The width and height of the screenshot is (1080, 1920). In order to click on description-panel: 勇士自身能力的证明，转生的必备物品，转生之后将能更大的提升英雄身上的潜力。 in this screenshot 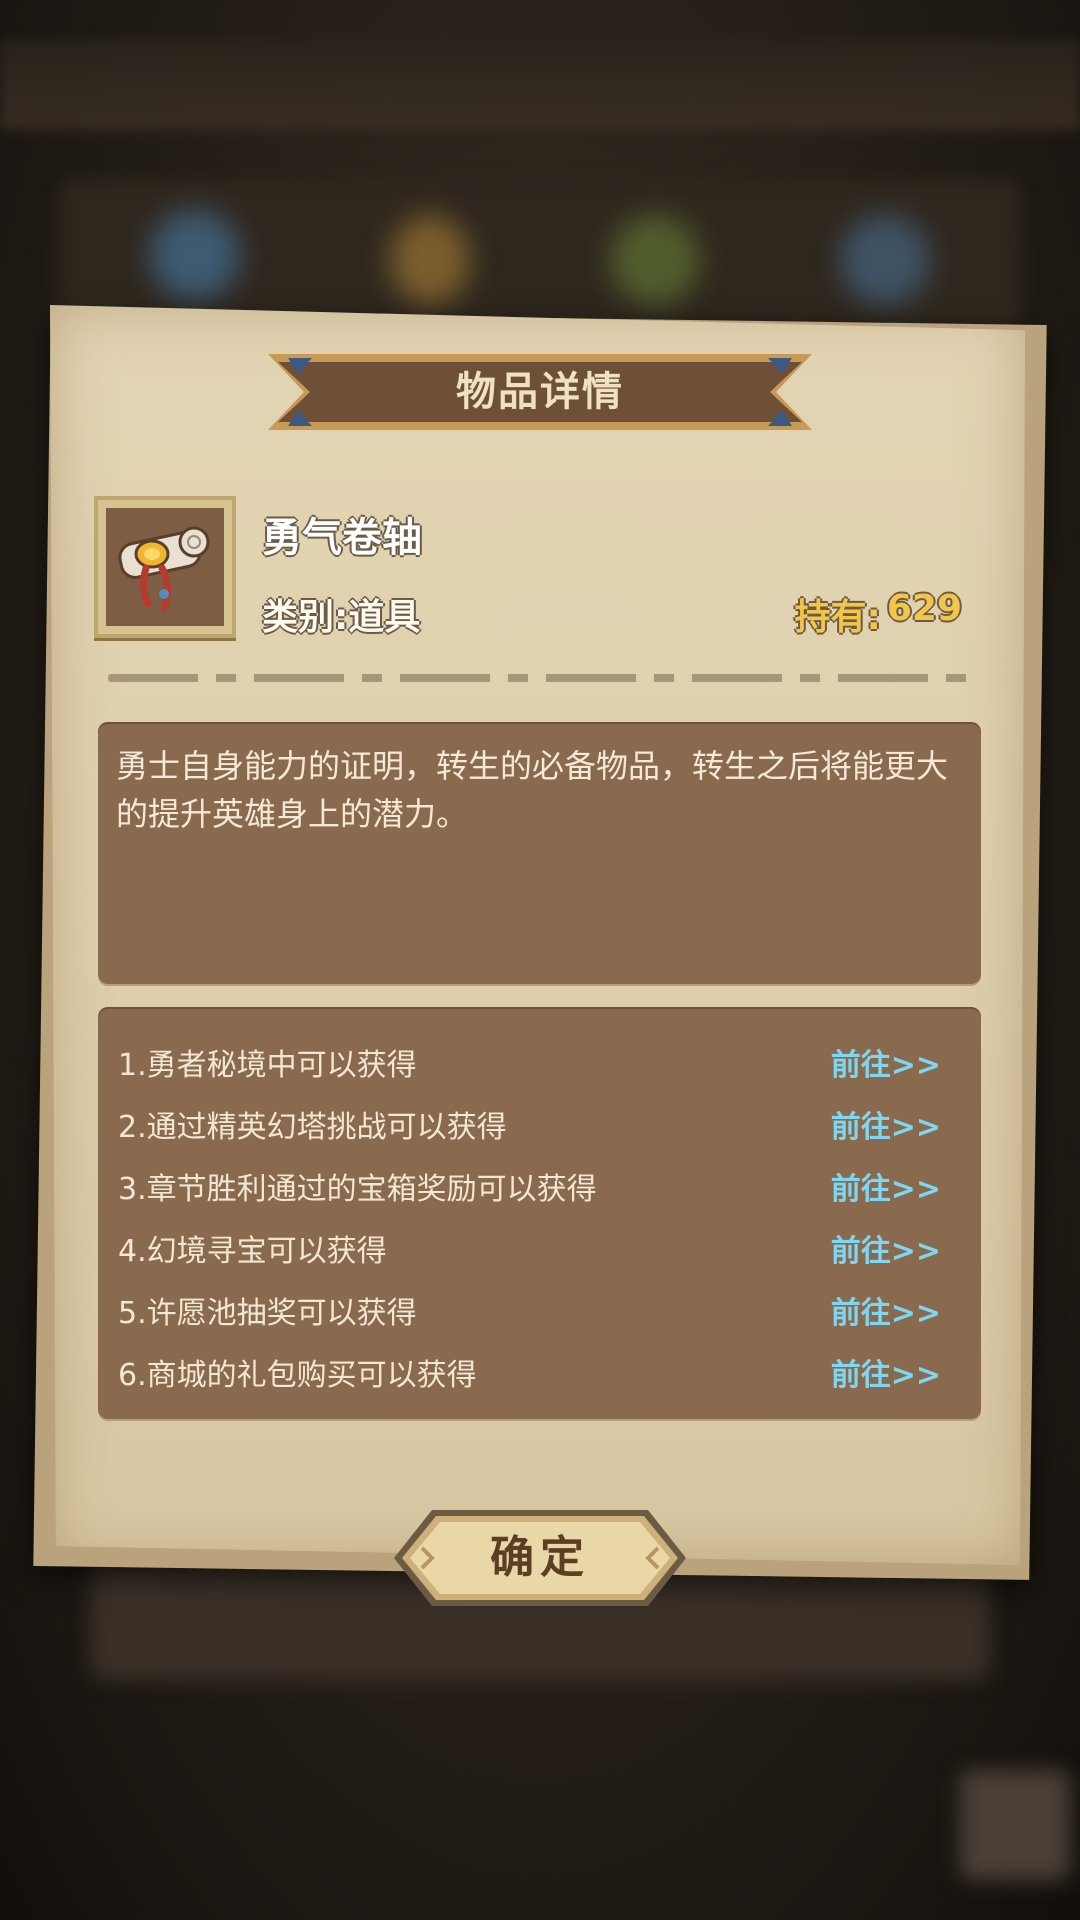, I will do `click(539, 853)`.